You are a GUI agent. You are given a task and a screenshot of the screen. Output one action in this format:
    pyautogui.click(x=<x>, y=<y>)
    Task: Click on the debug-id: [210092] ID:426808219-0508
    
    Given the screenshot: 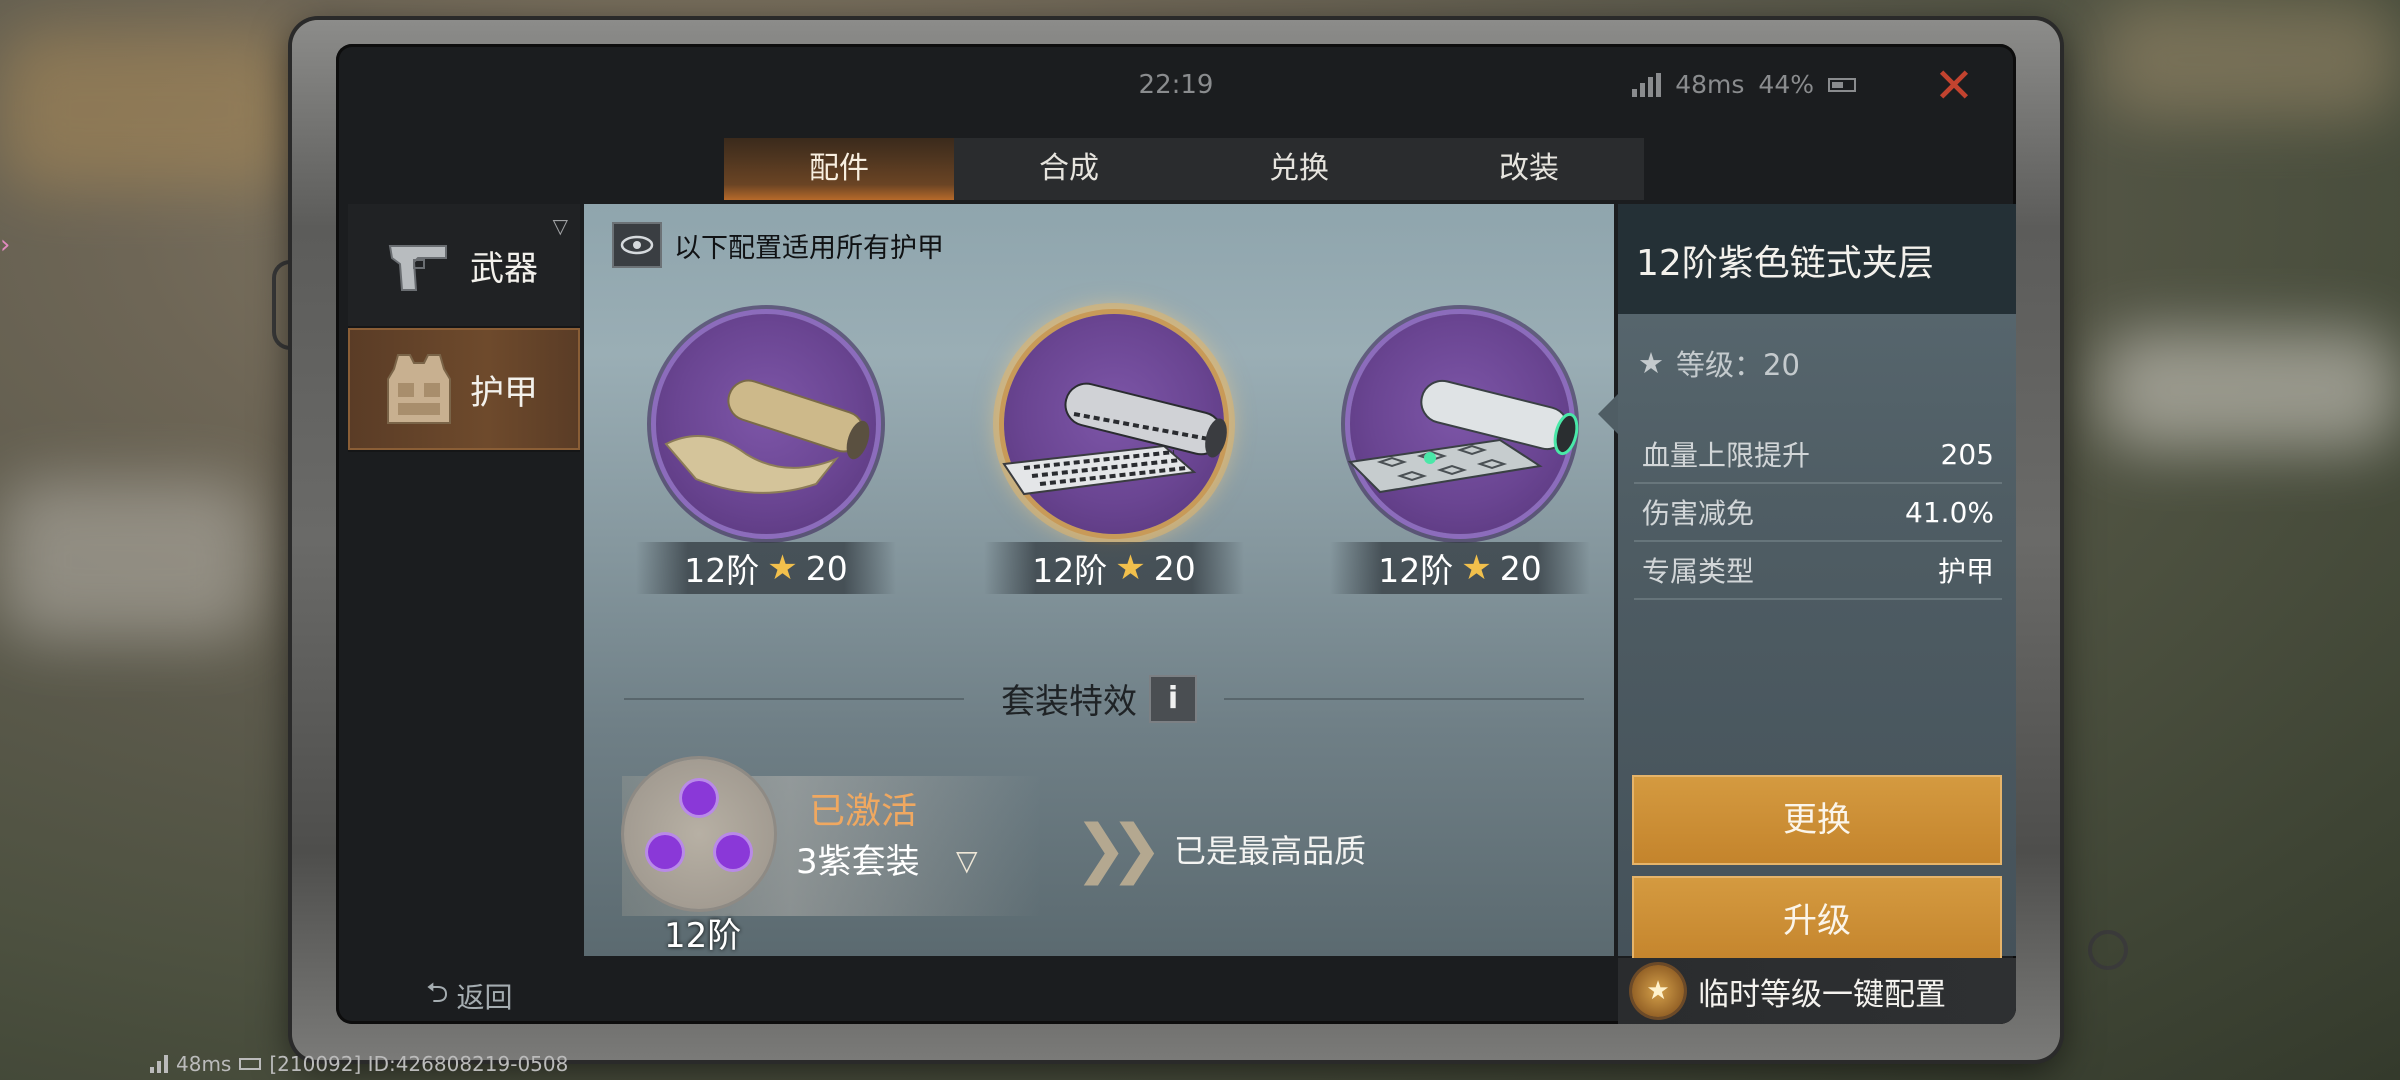 What is the action you would take?
    pyautogui.click(x=419, y=1064)
    